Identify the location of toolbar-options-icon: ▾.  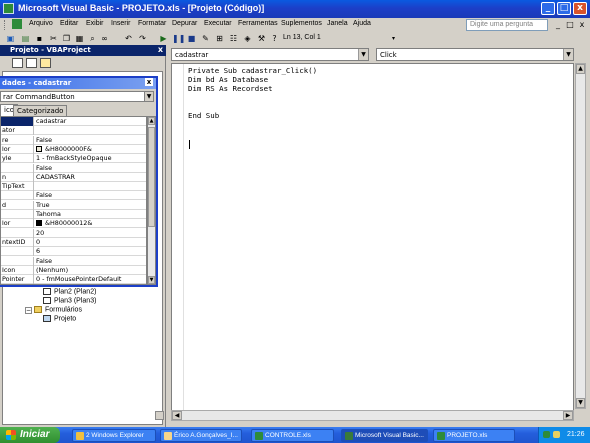
(393, 38).